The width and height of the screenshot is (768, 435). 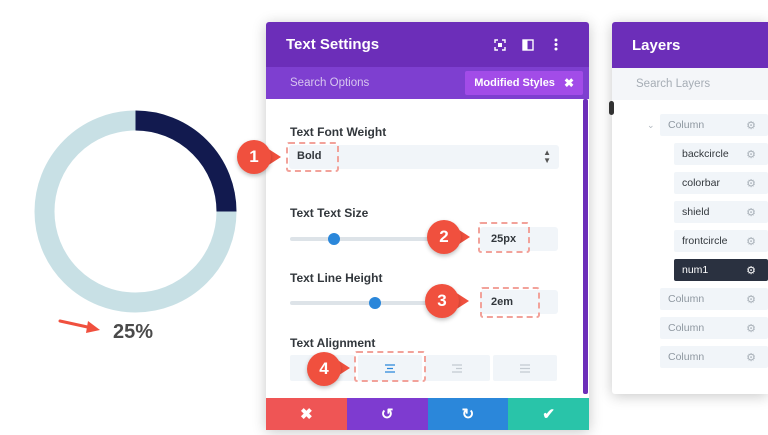 I want to click on panel-footer: ✖ ↺ ↻ ✔, so click(x=427, y=414).